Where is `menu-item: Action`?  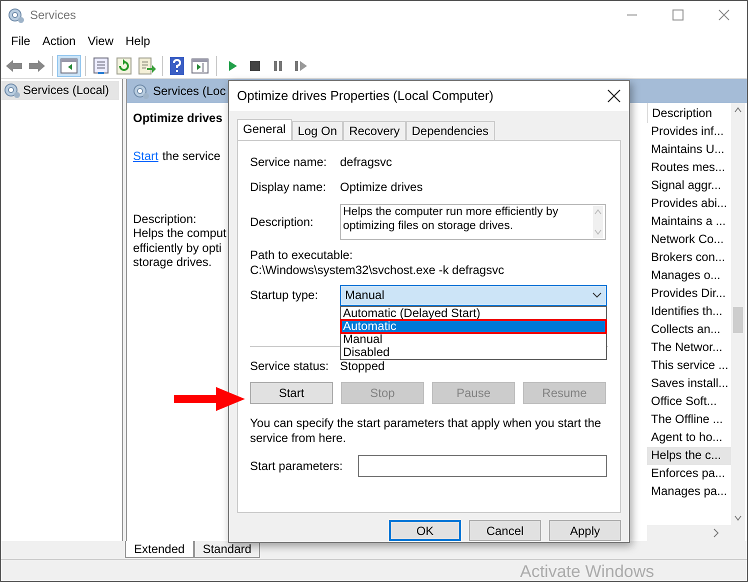 menu-item: Action is located at coordinates (59, 41).